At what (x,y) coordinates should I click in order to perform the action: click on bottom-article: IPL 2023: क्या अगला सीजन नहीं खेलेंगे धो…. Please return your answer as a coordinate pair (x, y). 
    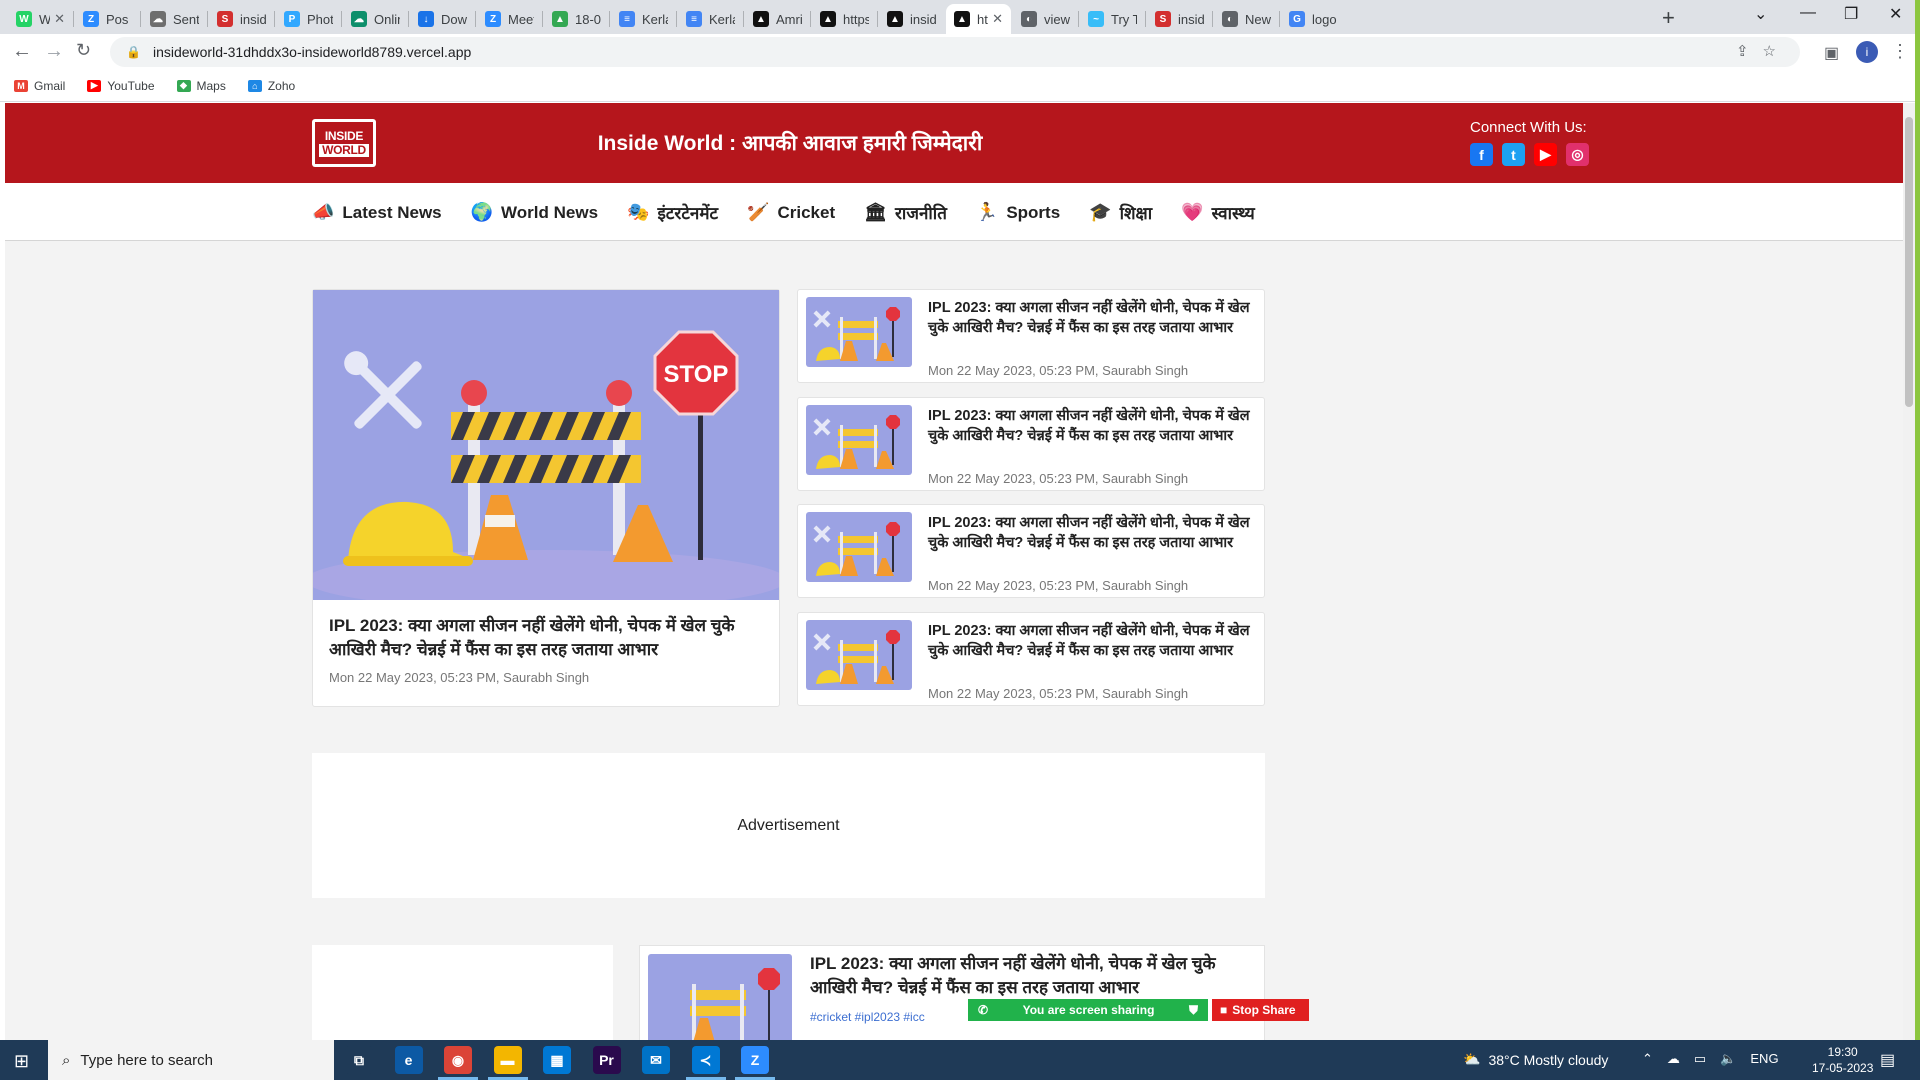
    Looking at the image, I should click on (952, 992).